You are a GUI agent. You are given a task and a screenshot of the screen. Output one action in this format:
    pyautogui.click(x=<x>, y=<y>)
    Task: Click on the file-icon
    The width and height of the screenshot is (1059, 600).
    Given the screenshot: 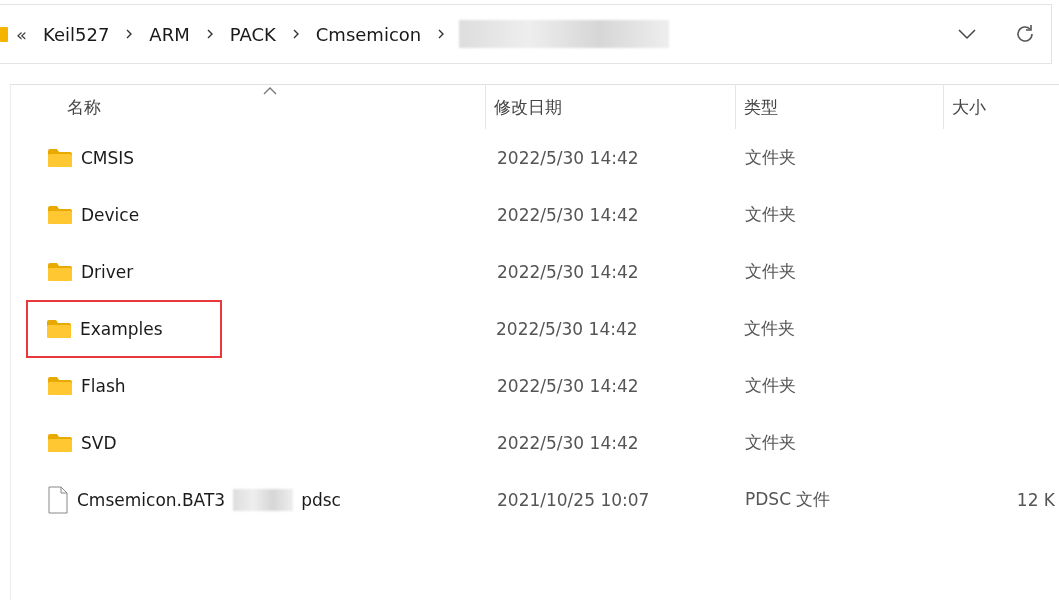 What is the action you would take?
    pyautogui.click(x=58, y=499)
    